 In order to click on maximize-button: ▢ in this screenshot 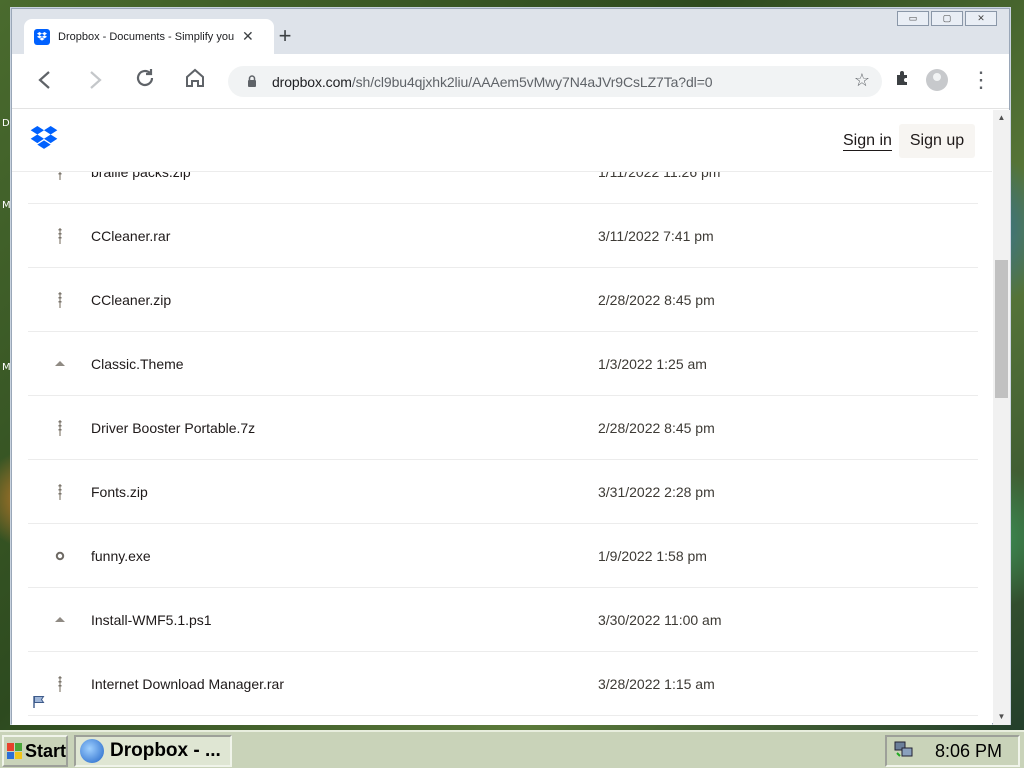, I will do `click(947, 18)`.